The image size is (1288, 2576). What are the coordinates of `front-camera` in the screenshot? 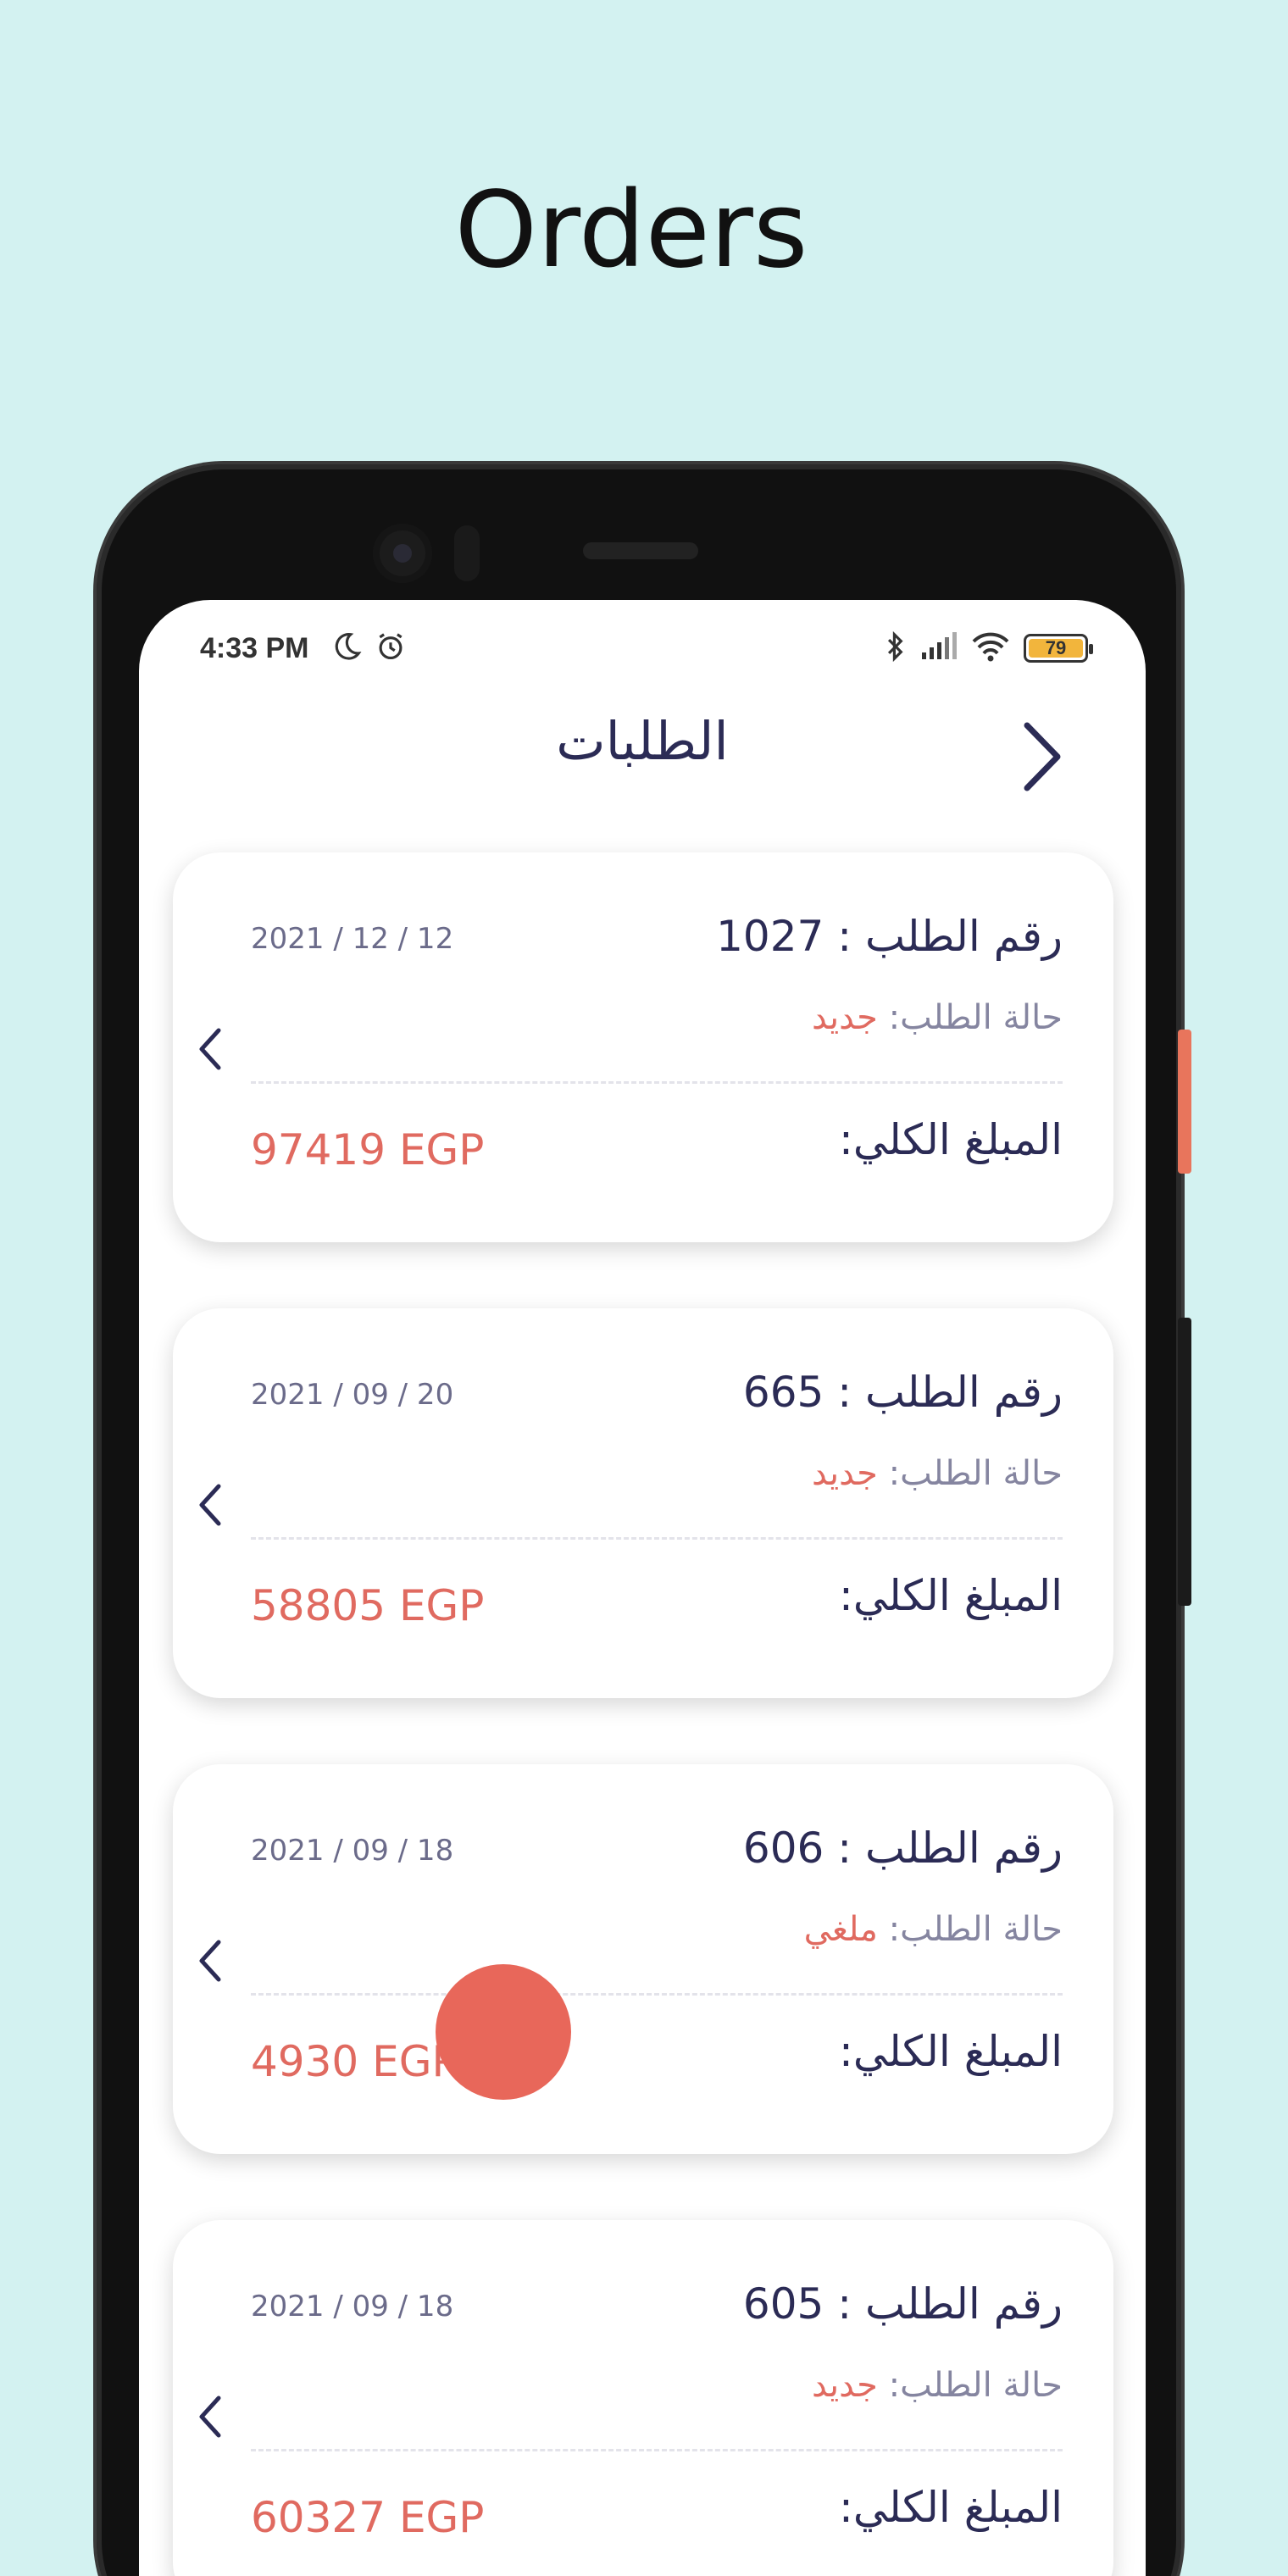 It's located at (402, 553).